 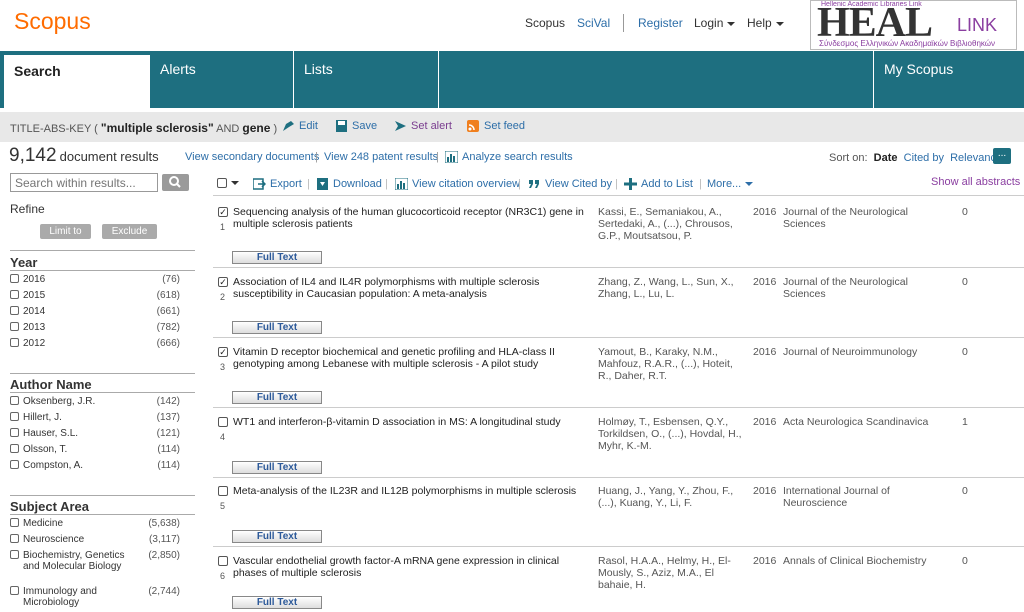 I want to click on exclude-button: Exclude, so click(x=129, y=231).